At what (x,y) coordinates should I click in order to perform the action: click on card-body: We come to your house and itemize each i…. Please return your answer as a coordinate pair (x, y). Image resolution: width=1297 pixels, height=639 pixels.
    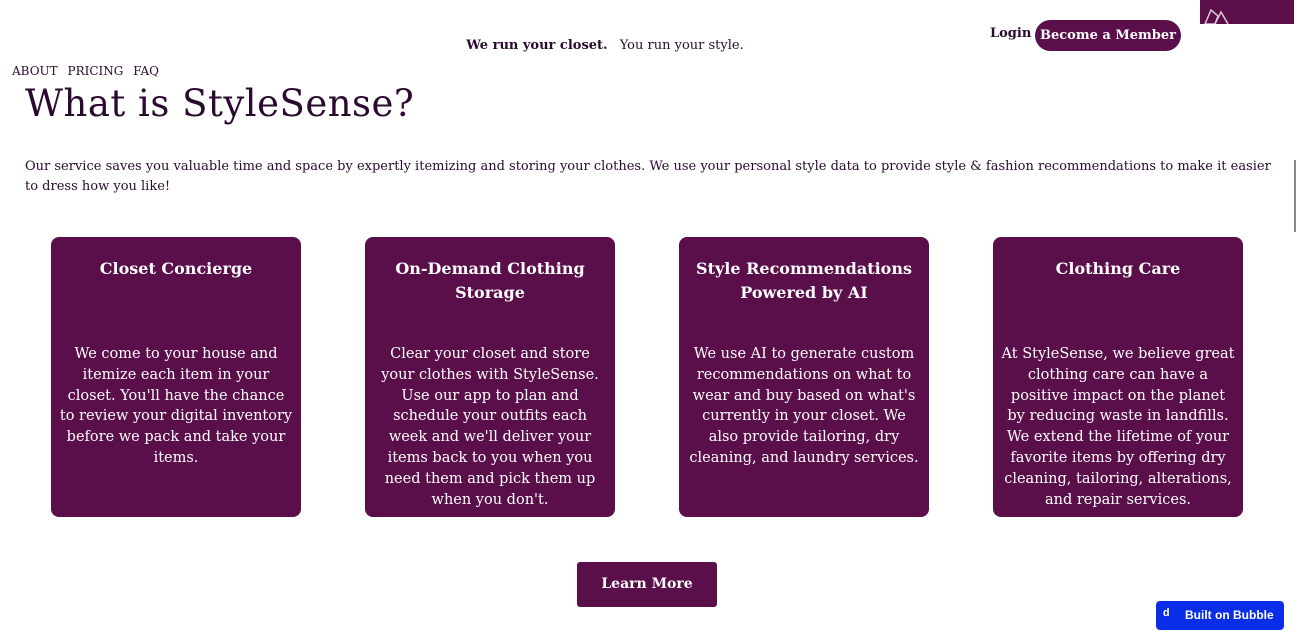
    Looking at the image, I should click on (176, 406).